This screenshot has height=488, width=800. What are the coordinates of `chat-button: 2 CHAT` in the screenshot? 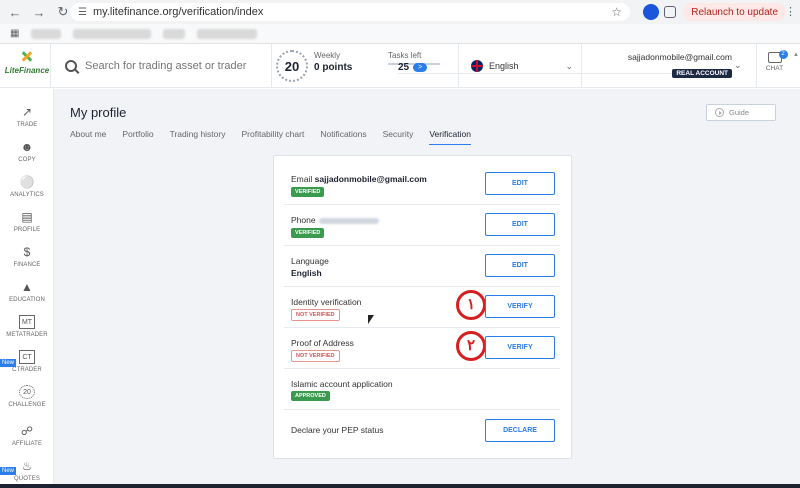 It's located at (774, 66).